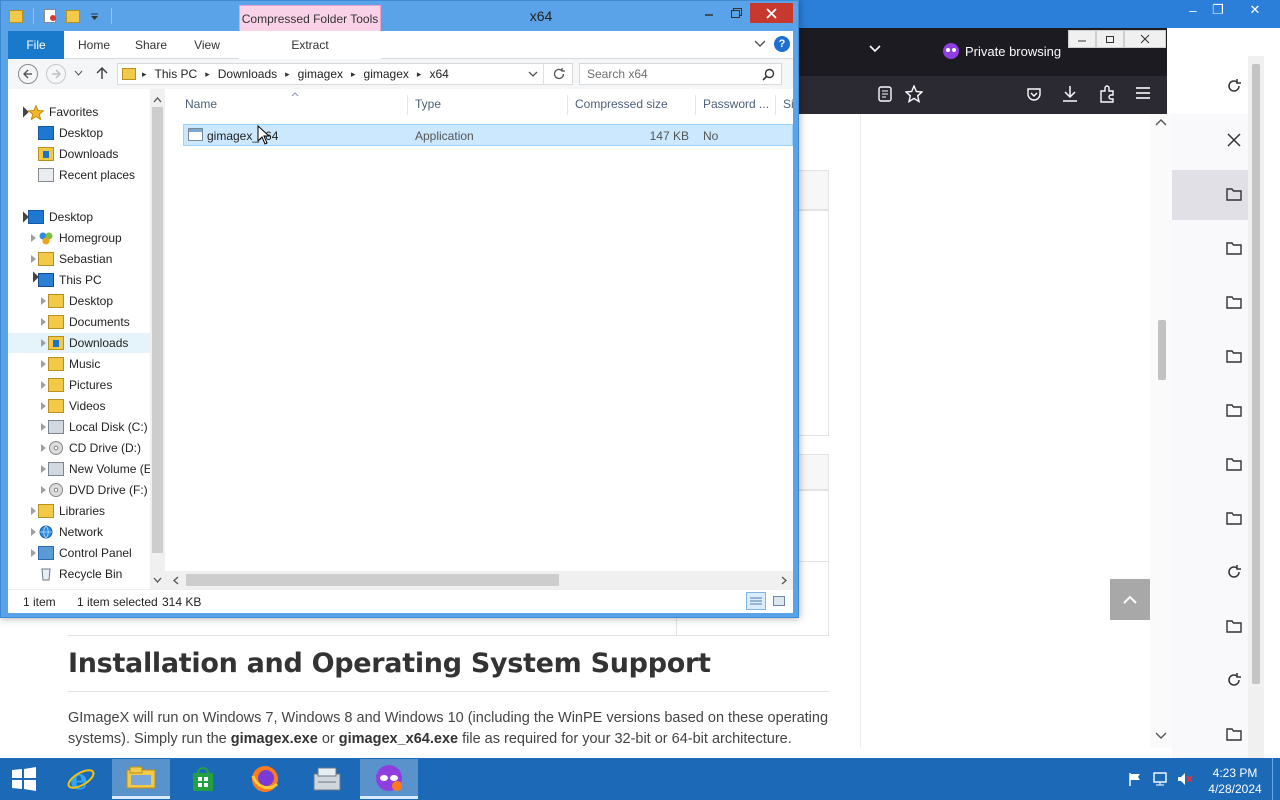  What do you see at coordinates (1145, 39) in the screenshot?
I see `private-close-button` at bounding box center [1145, 39].